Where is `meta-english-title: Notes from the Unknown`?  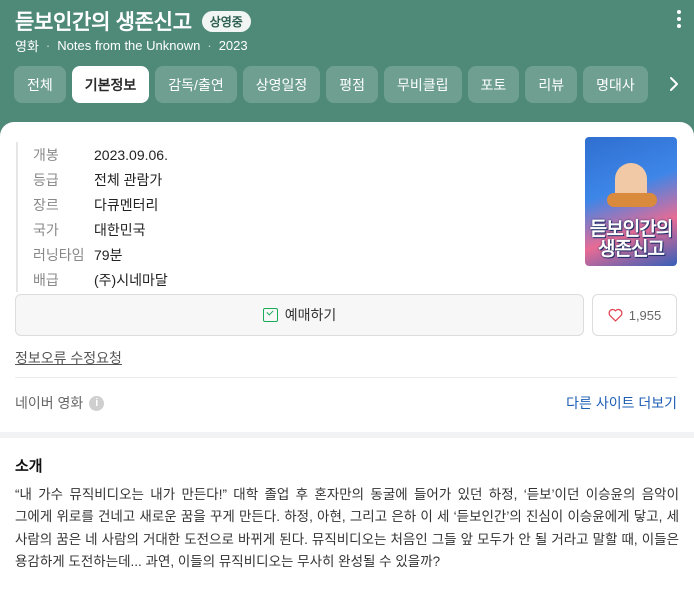
meta-english-title: Notes from the Unknown is located at coordinates (129, 45).